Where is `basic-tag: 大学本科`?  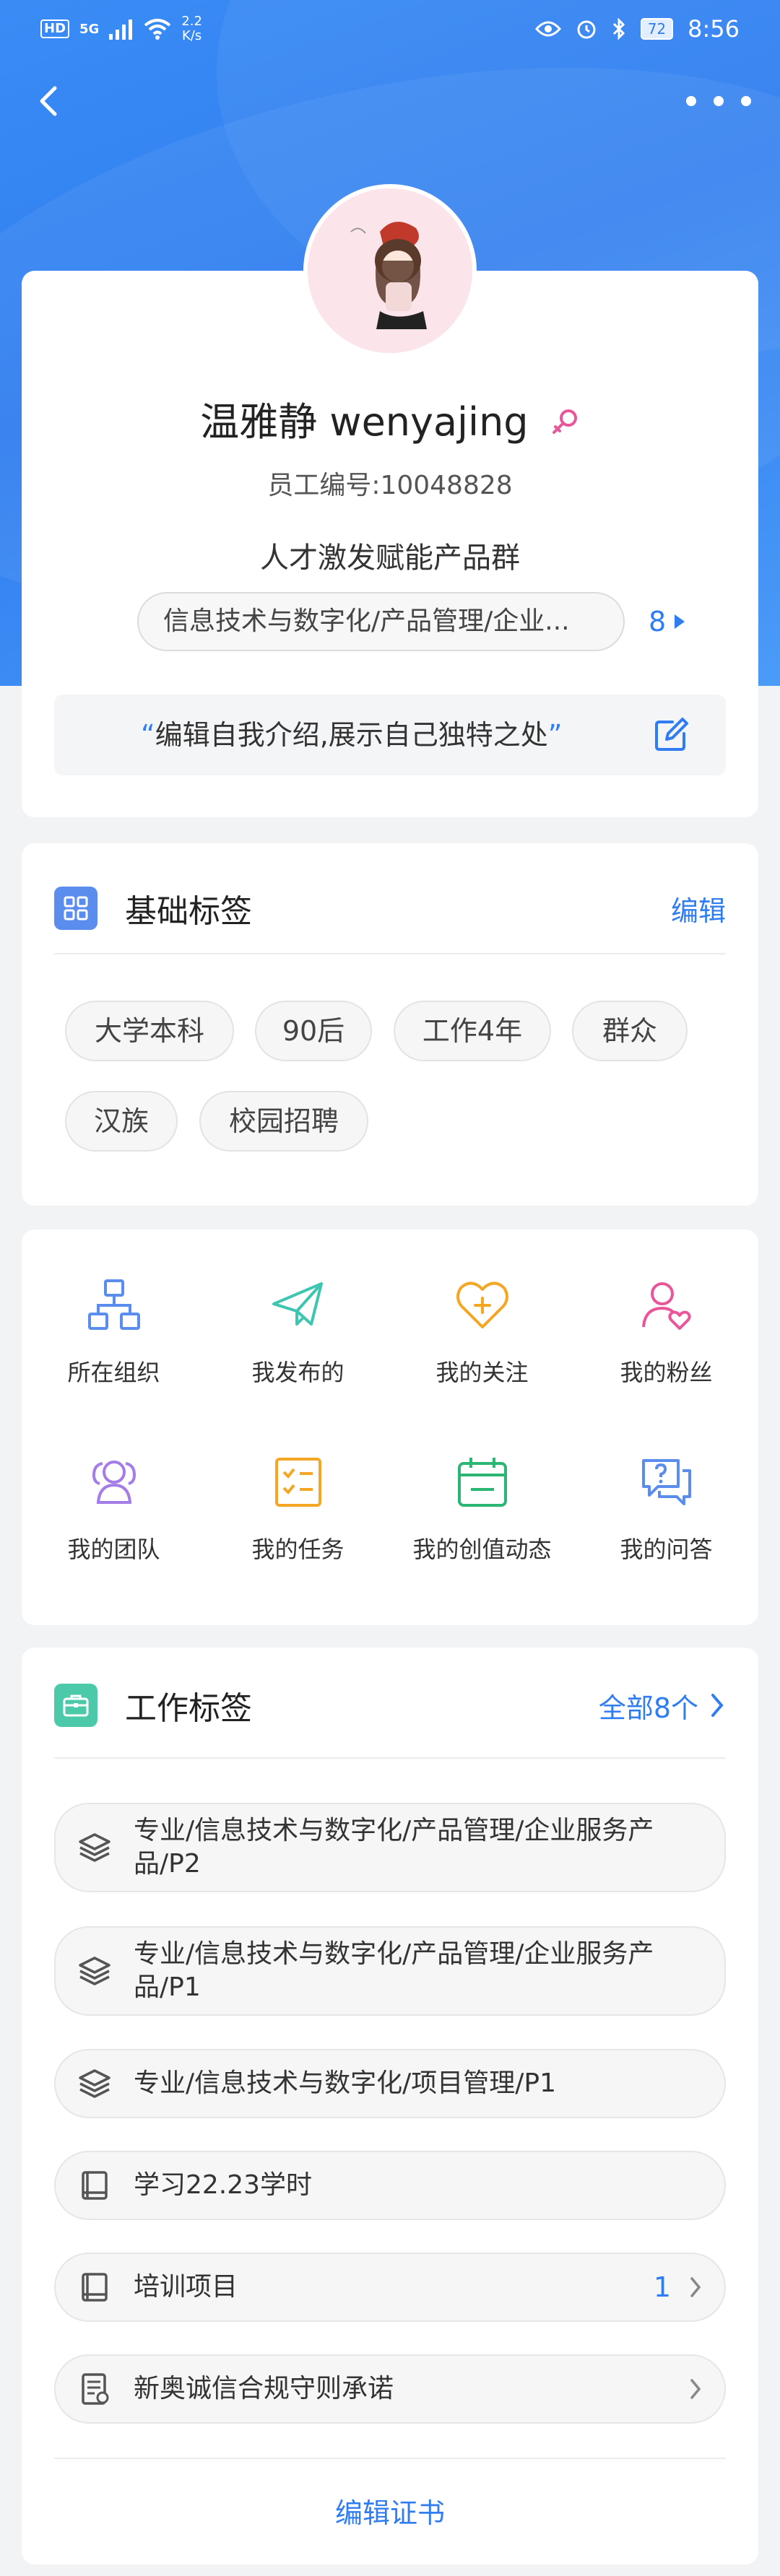 basic-tag: 大学本科 is located at coordinates (149, 1031).